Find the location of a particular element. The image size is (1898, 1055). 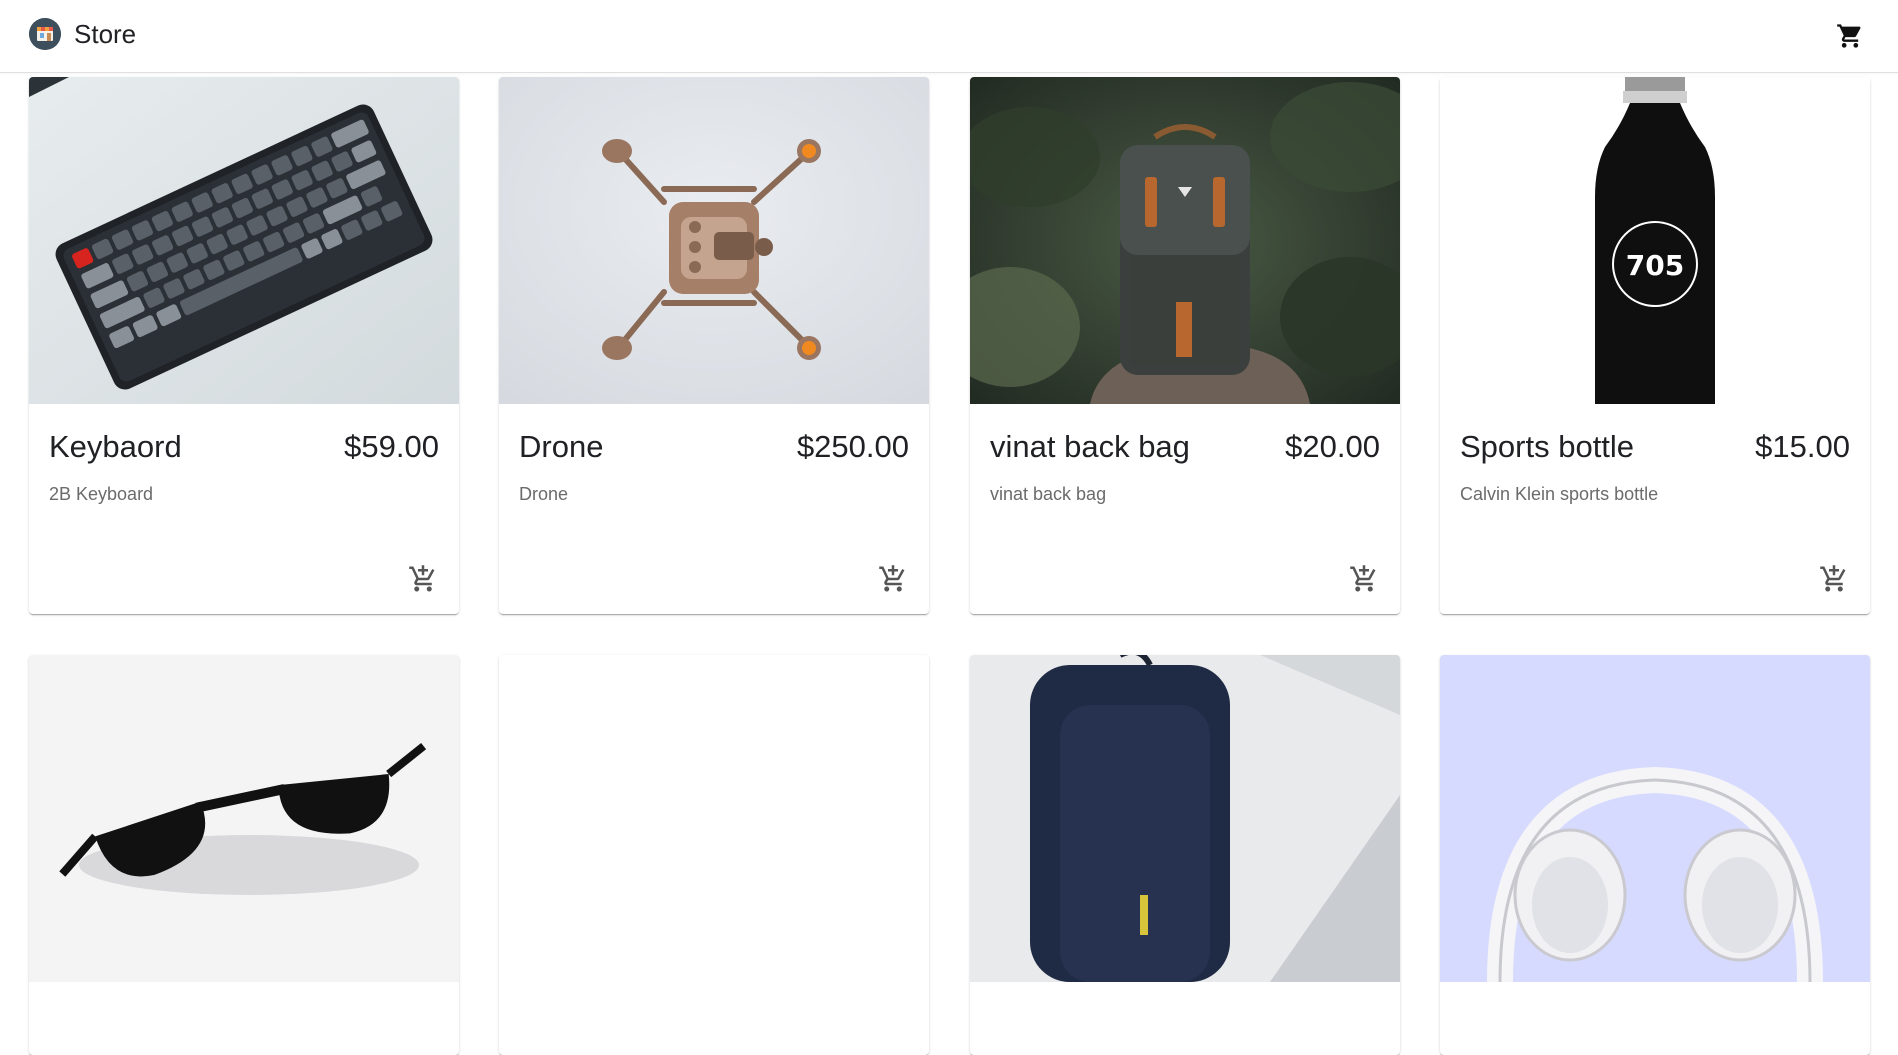

app-title: Store is located at coordinates (105, 34).